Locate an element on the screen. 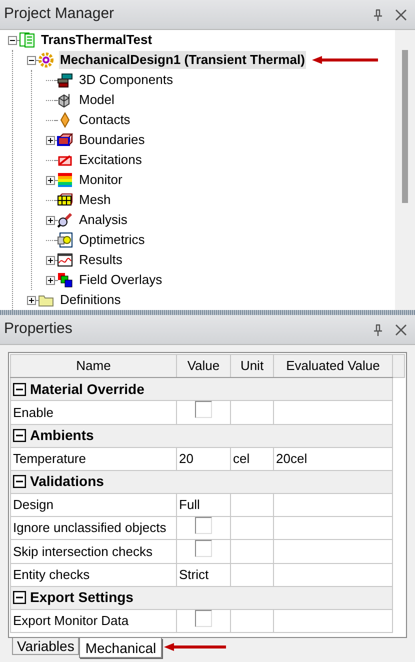 Image resolution: width=415 pixels, height=662 pixels. column-header: Unit is located at coordinates (252, 366).